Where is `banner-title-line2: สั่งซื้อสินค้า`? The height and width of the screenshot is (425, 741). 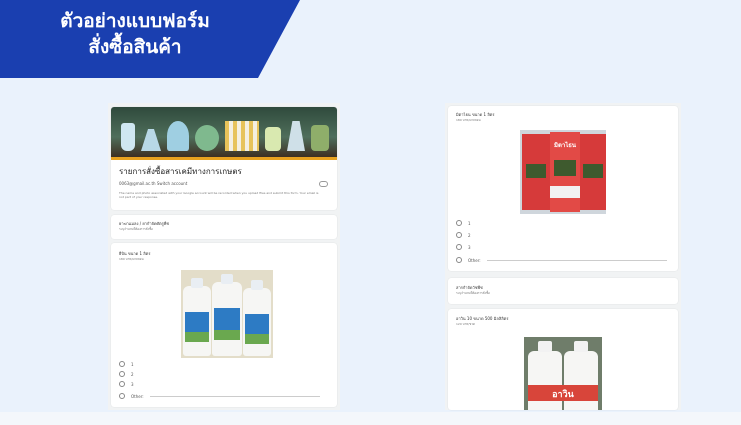 banner-title-line2: สั่งซื้อสินค้า is located at coordinates (135, 47).